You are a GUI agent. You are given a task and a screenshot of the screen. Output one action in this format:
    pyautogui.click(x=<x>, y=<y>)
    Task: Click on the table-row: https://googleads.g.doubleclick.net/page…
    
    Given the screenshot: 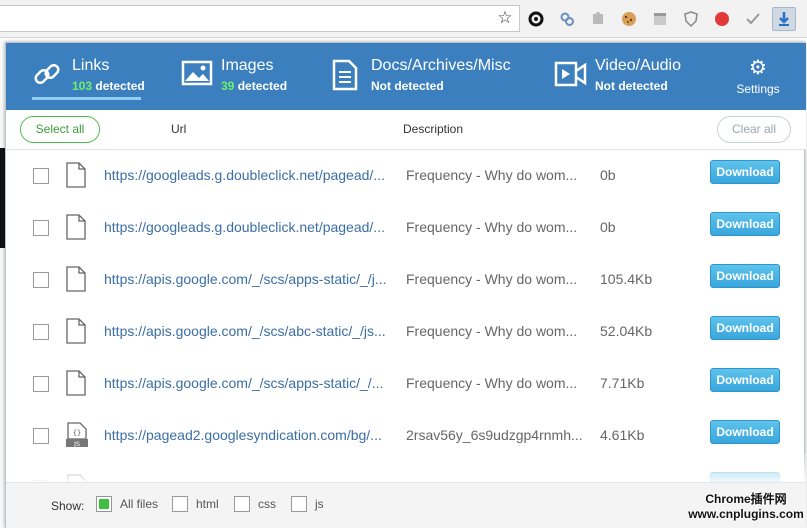 What is the action you would take?
    pyautogui.click(x=406, y=176)
    